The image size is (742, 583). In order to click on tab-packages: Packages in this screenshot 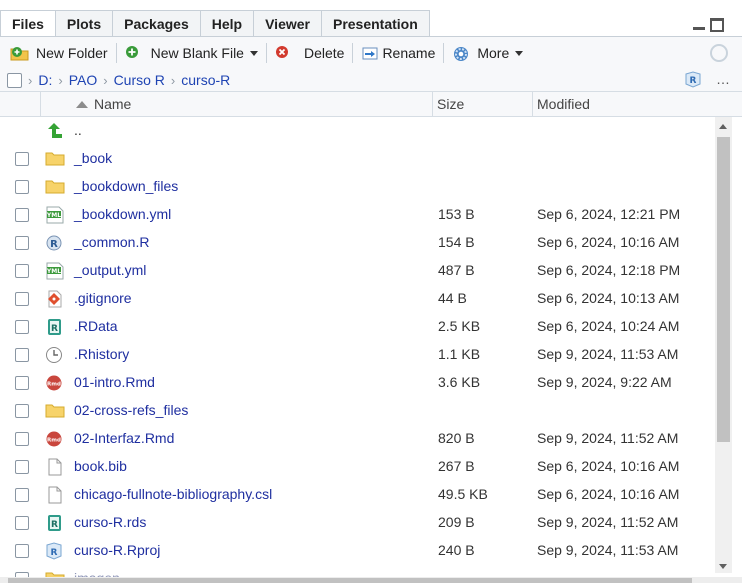, I will do `click(156, 23)`.